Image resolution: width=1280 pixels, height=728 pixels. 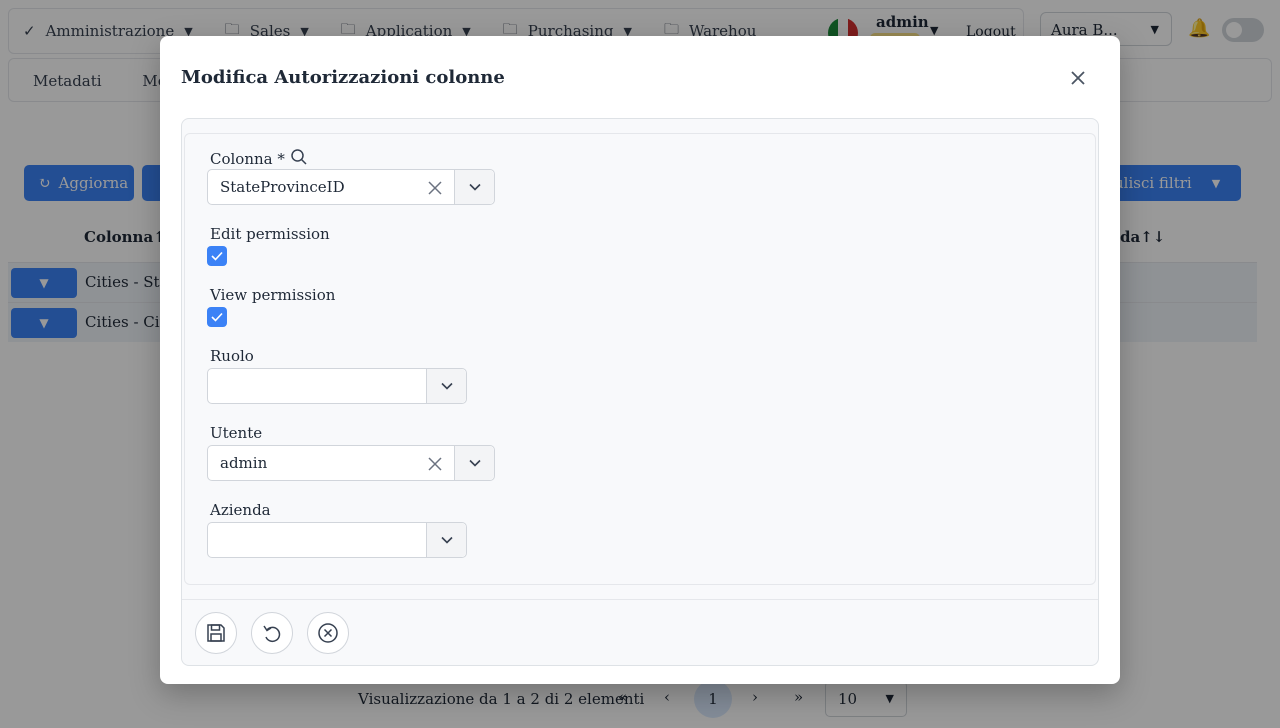 What do you see at coordinates (247, 159) in the screenshot?
I see `colonna-label-text: Colonna *` at bounding box center [247, 159].